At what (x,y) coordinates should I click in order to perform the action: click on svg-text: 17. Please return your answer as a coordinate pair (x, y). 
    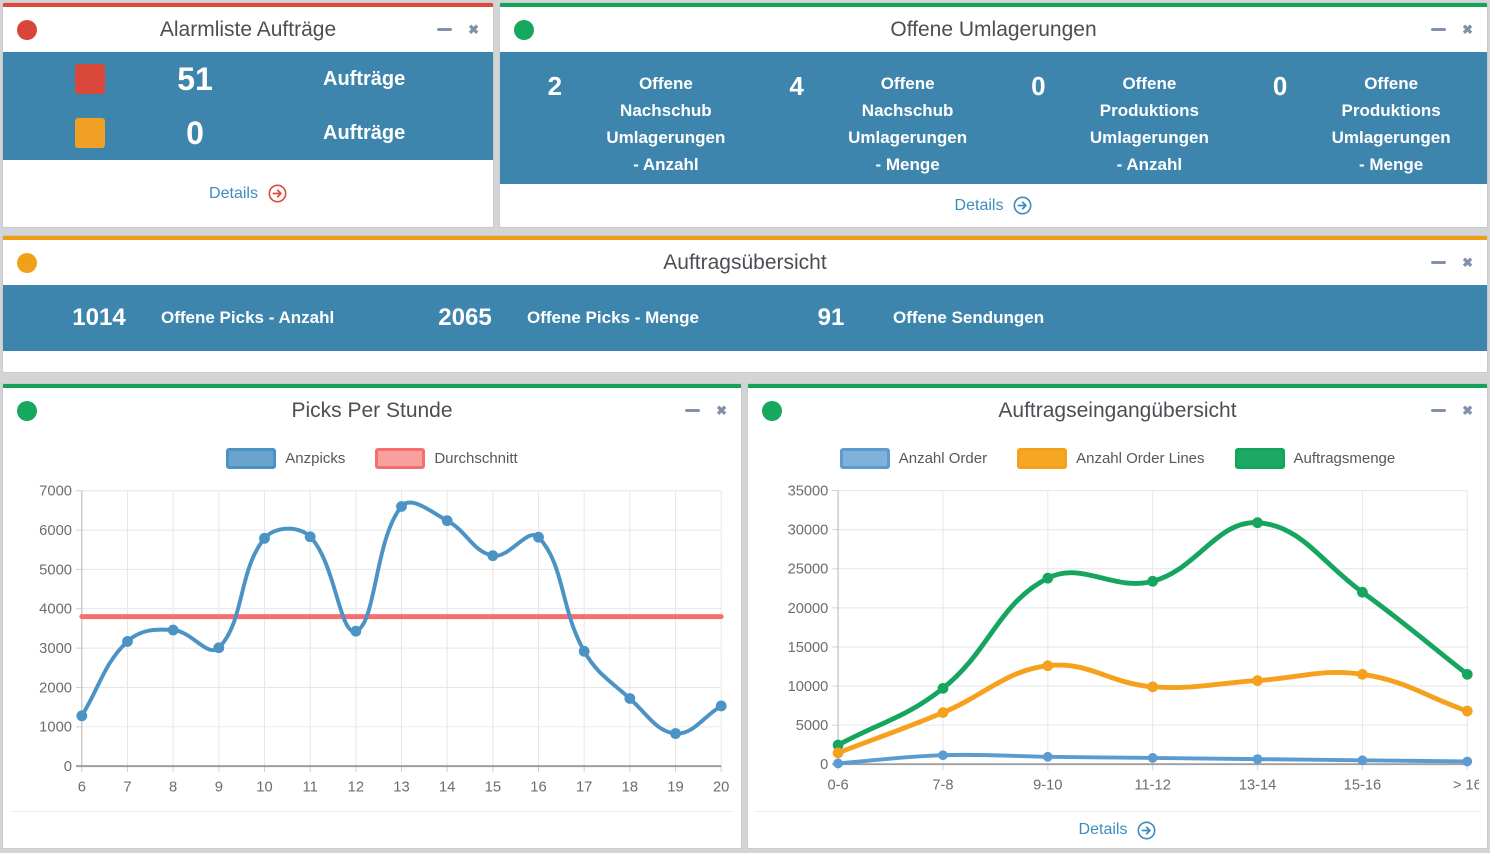
    Looking at the image, I should click on (584, 788).